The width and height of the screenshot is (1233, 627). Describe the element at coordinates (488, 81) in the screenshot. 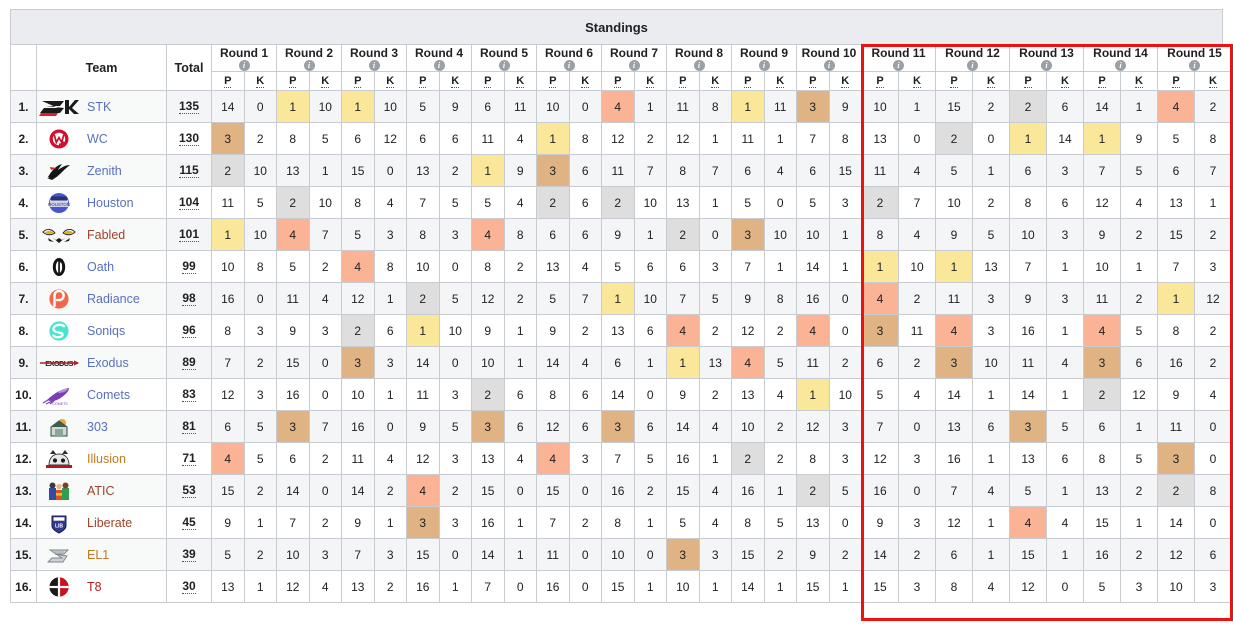

I see `column-header-round-5-points: P` at that location.